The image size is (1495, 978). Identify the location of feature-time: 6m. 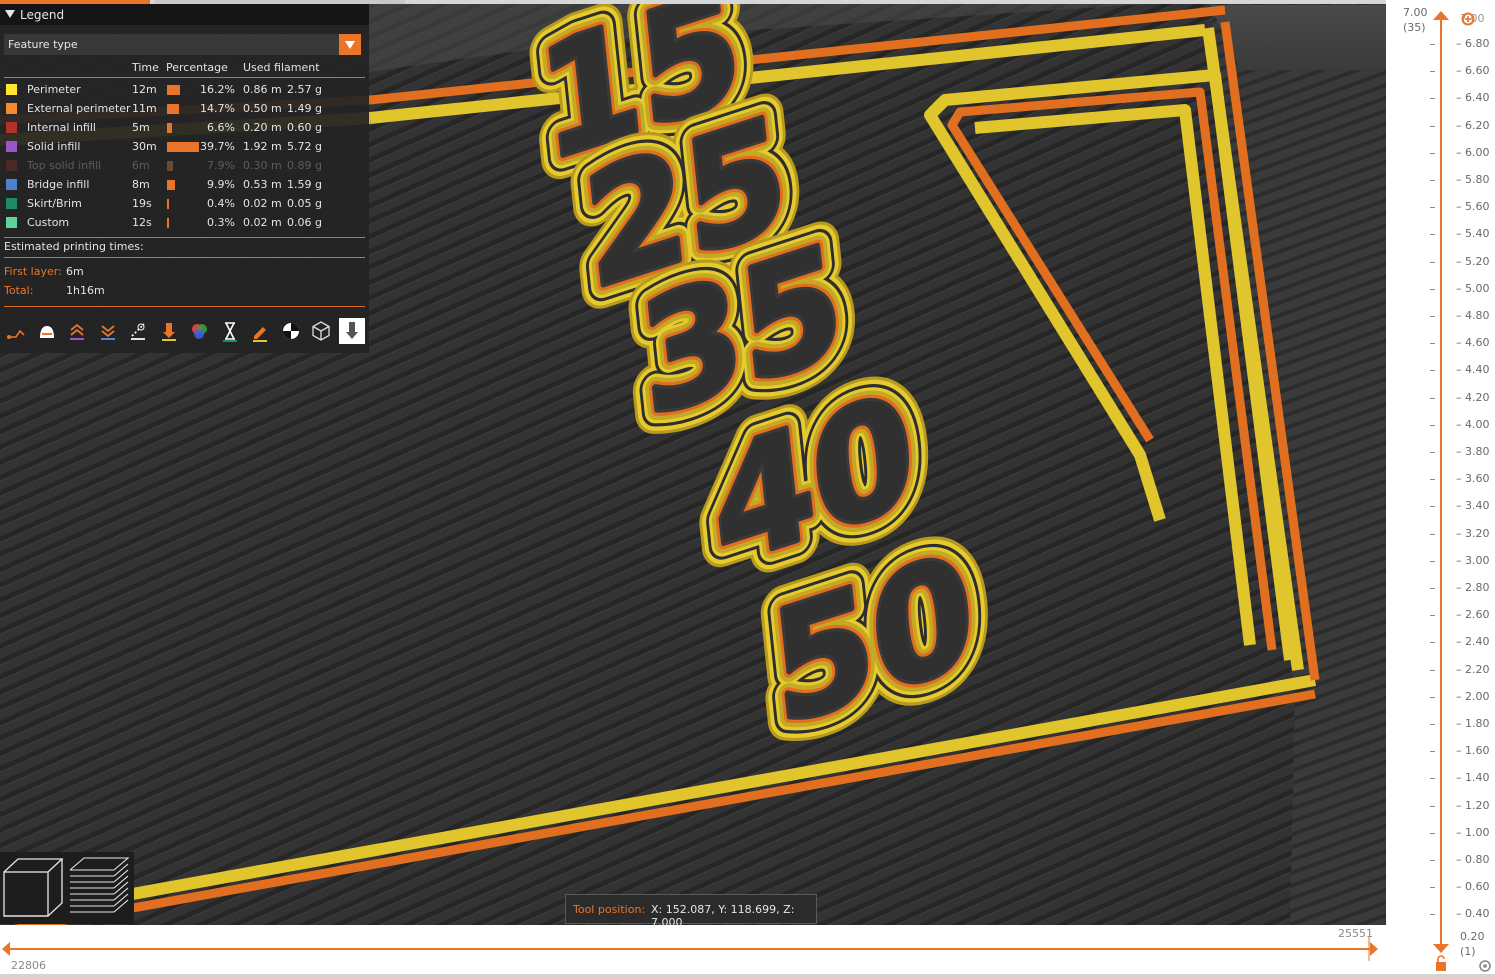
(141, 165).